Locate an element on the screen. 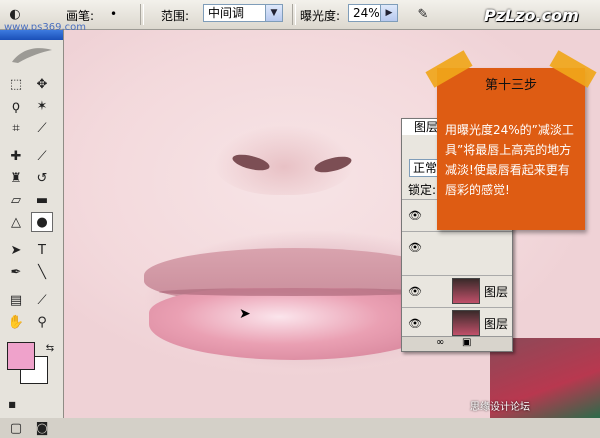 The height and width of the screenshot is (438, 600). slice-tool-icon: ⟋ is located at coordinates (42, 128).